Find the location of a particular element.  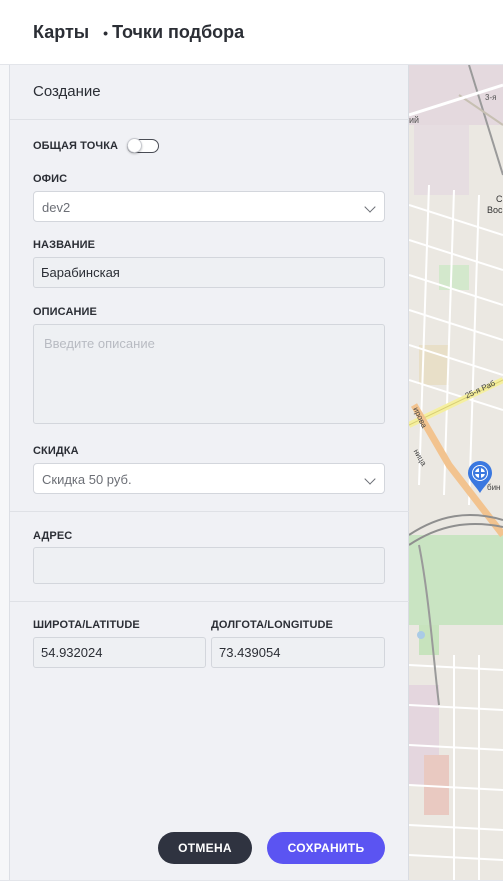

map-label: 3-я is located at coordinates (491, 97).